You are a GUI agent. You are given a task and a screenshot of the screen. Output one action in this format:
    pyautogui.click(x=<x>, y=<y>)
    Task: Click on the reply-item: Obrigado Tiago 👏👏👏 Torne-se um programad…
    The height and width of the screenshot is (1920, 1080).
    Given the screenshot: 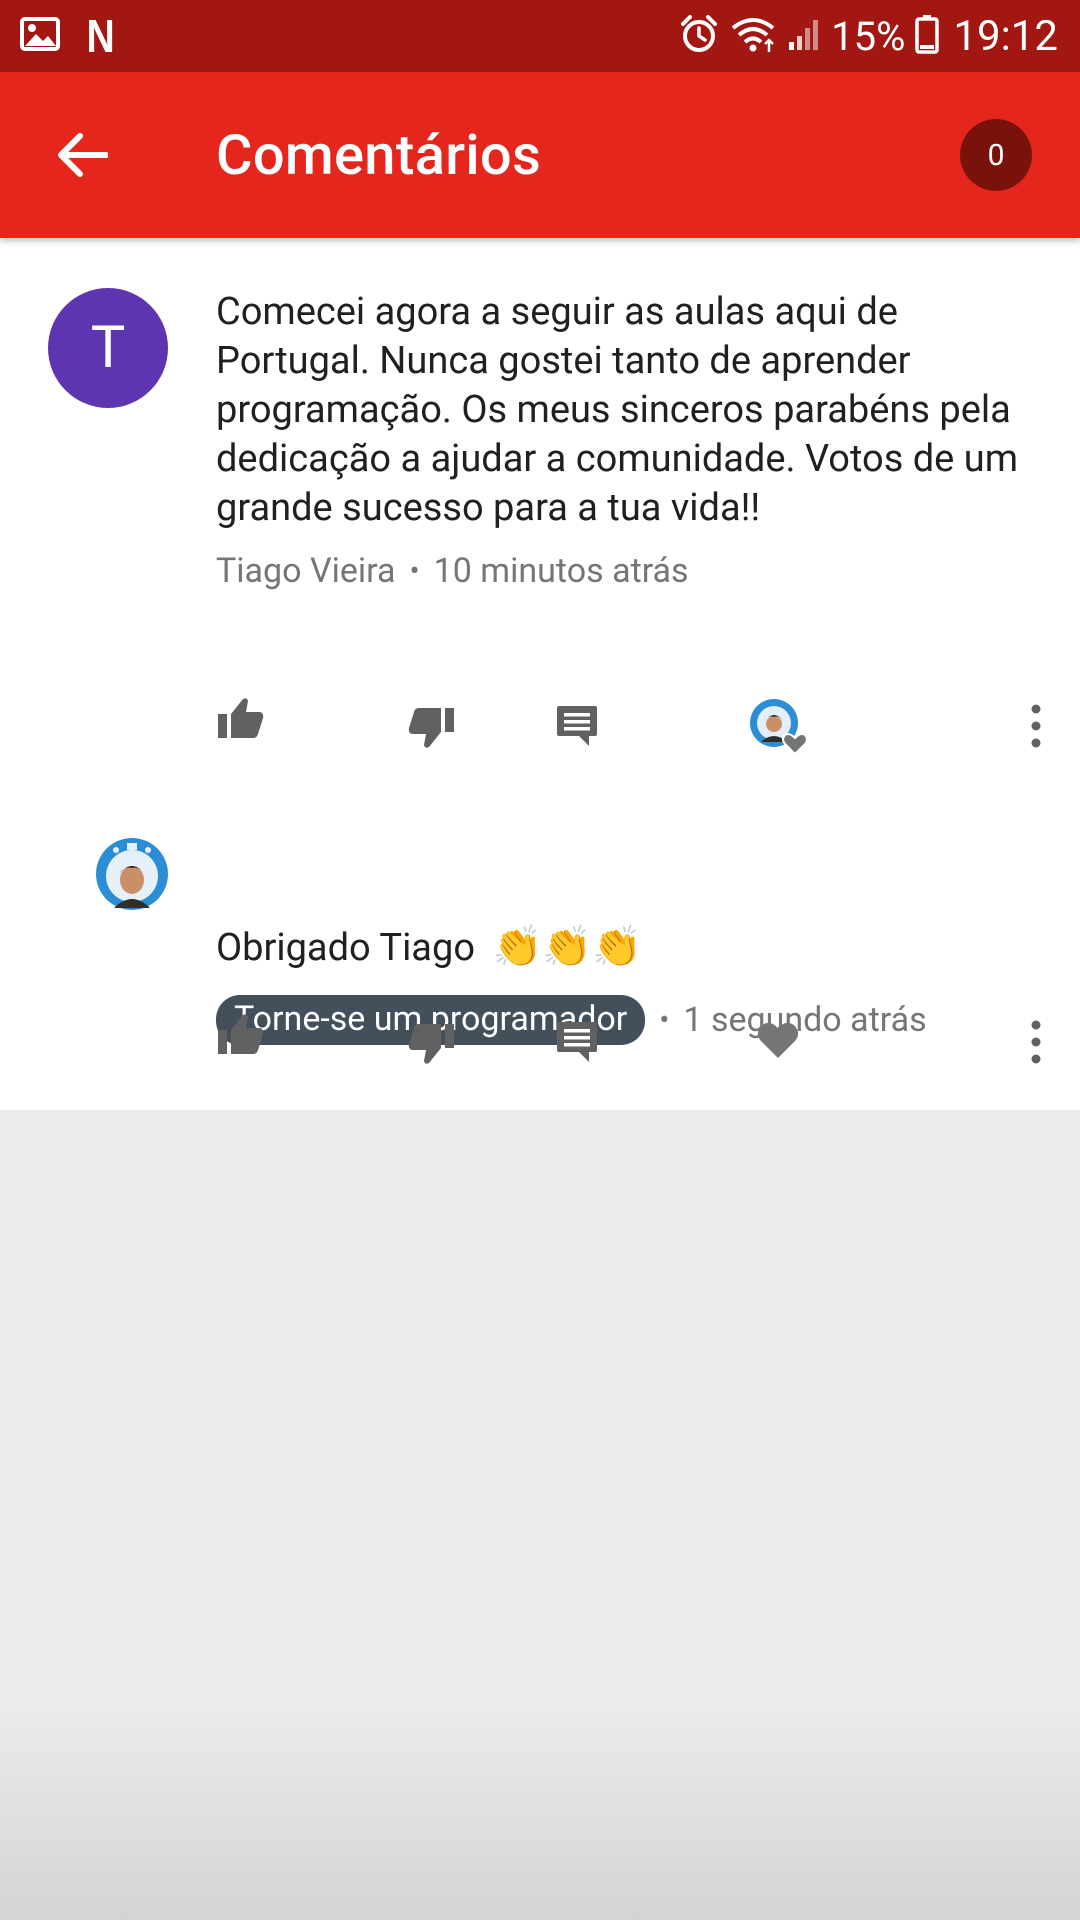 What is the action you would take?
    pyautogui.click(x=540, y=974)
    